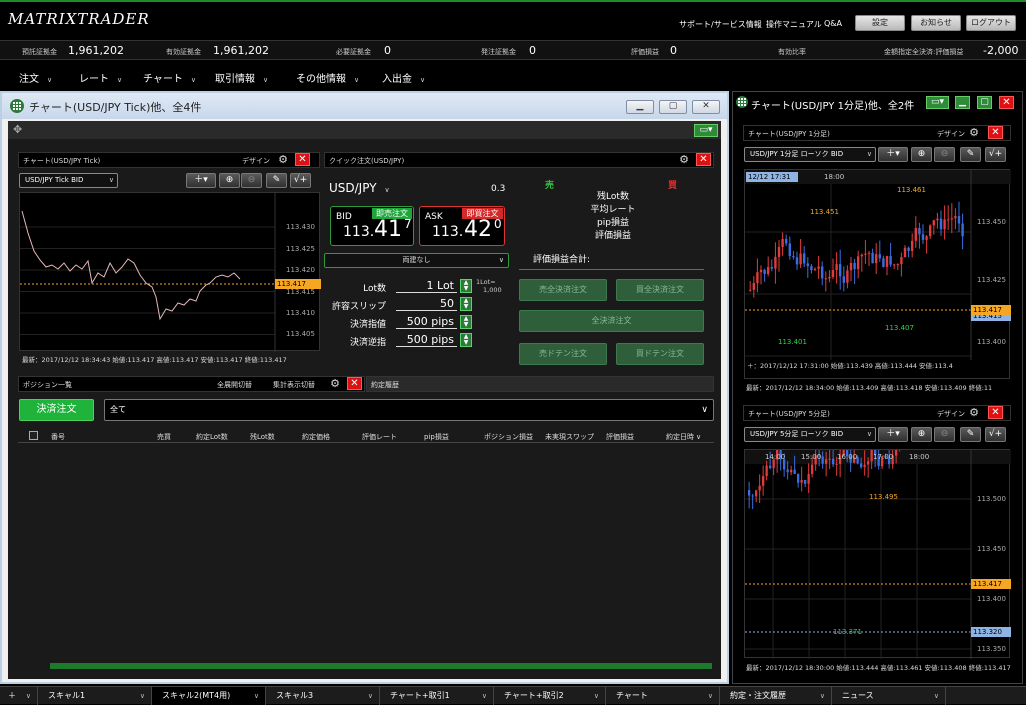 The height and width of the screenshot is (705, 1026). Describe the element at coordinates (359, 188) in the screenshot. I see `order-pair: USD/JPY ∨` at that location.